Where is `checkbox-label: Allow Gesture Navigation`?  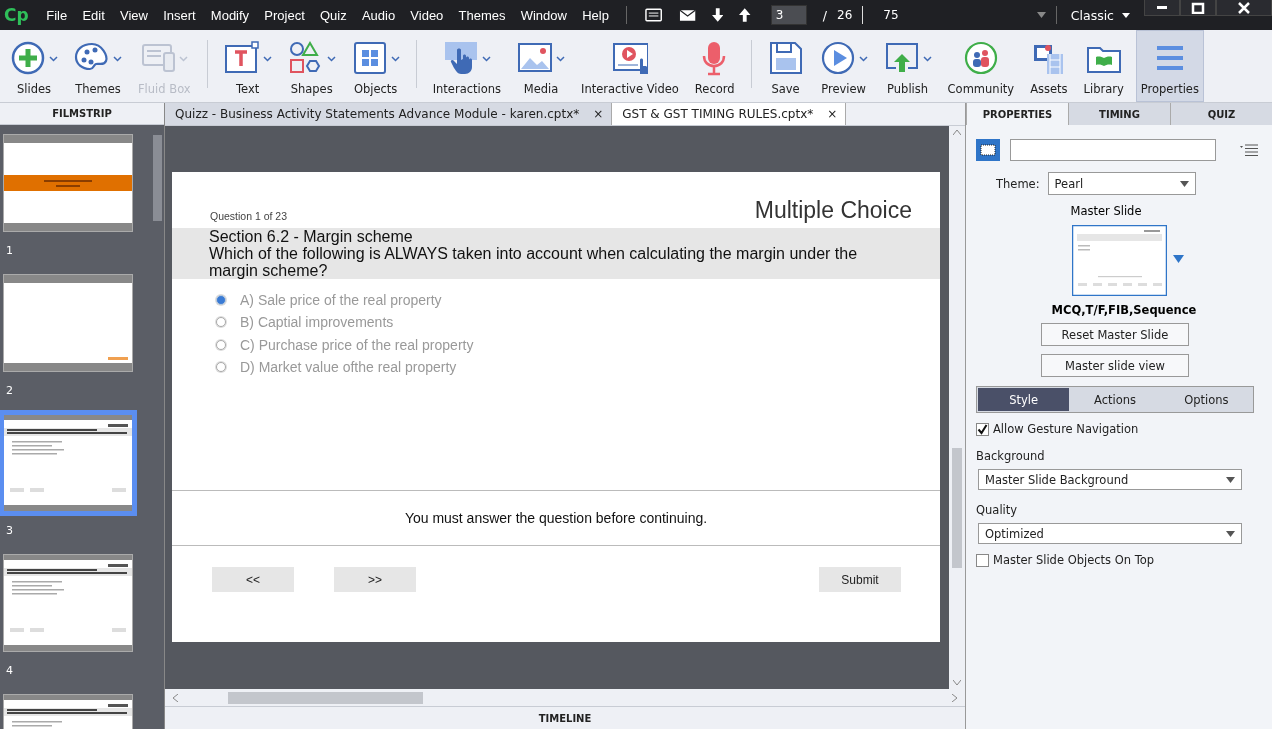
checkbox-label: Allow Gesture Navigation is located at coordinates (1066, 429).